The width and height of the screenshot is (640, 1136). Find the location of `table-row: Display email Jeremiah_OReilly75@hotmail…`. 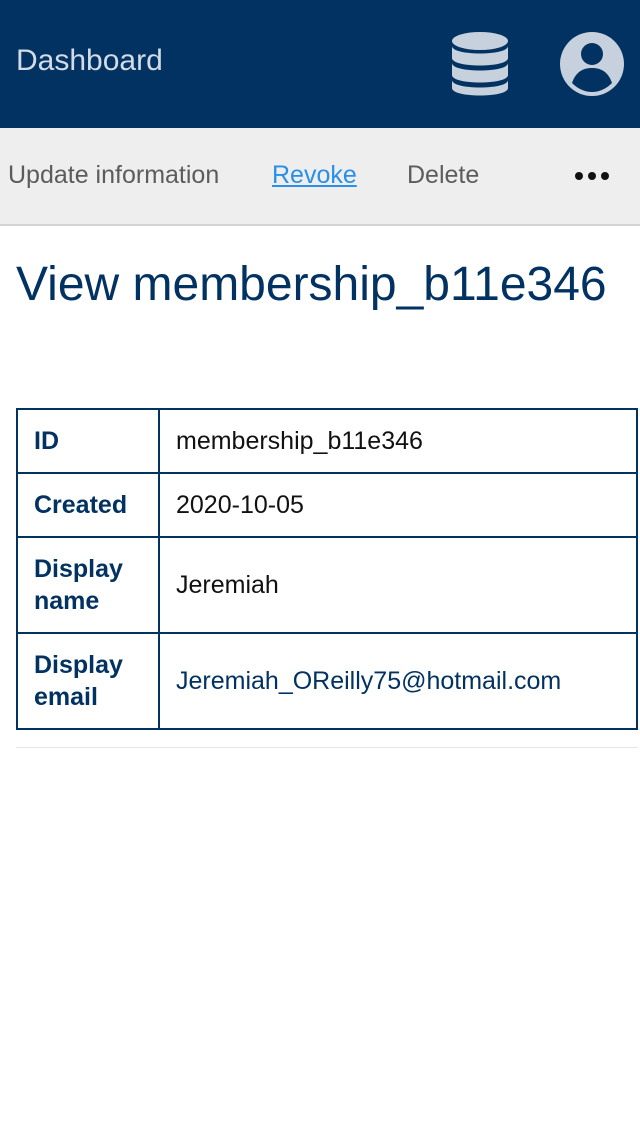

table-row: Display email Jeremiah_OReilly75@hotmail… is located at coordinates (327, 681).